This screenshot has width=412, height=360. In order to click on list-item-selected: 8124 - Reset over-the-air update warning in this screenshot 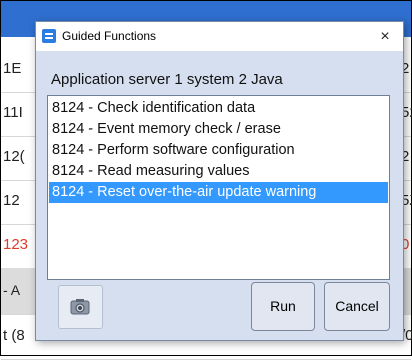, I will do `click(218, 192)`.